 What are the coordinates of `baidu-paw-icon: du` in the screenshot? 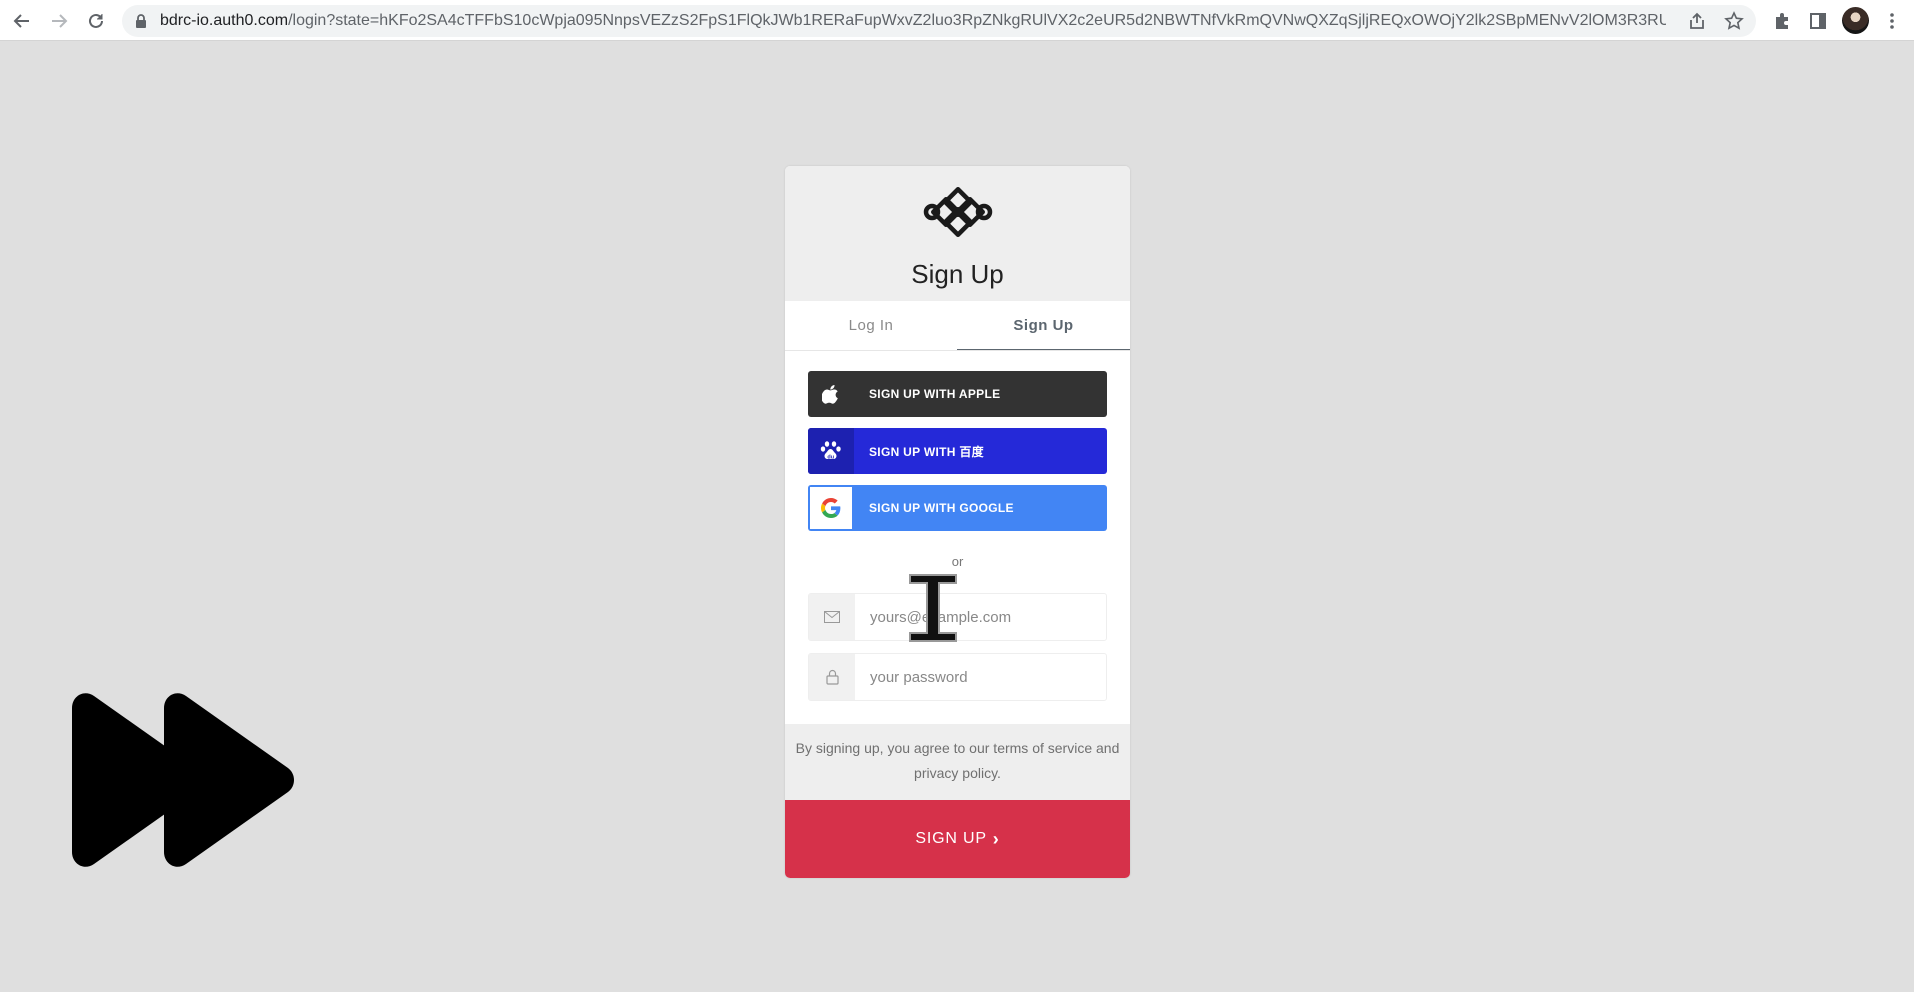 It's located at (830, 450).